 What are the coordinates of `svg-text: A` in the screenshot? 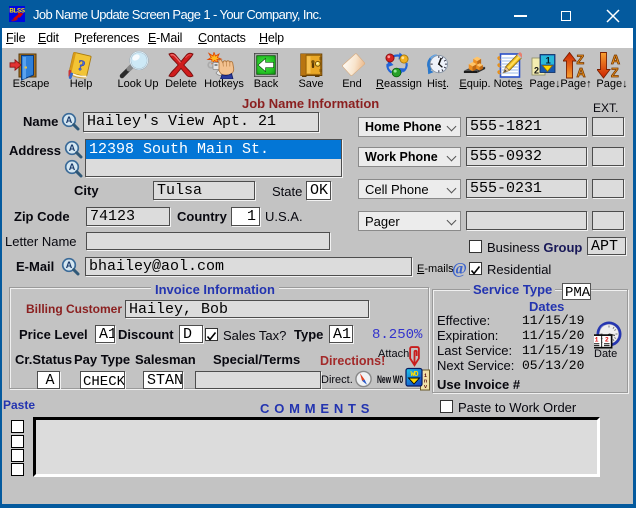 It's located at (615, 60).